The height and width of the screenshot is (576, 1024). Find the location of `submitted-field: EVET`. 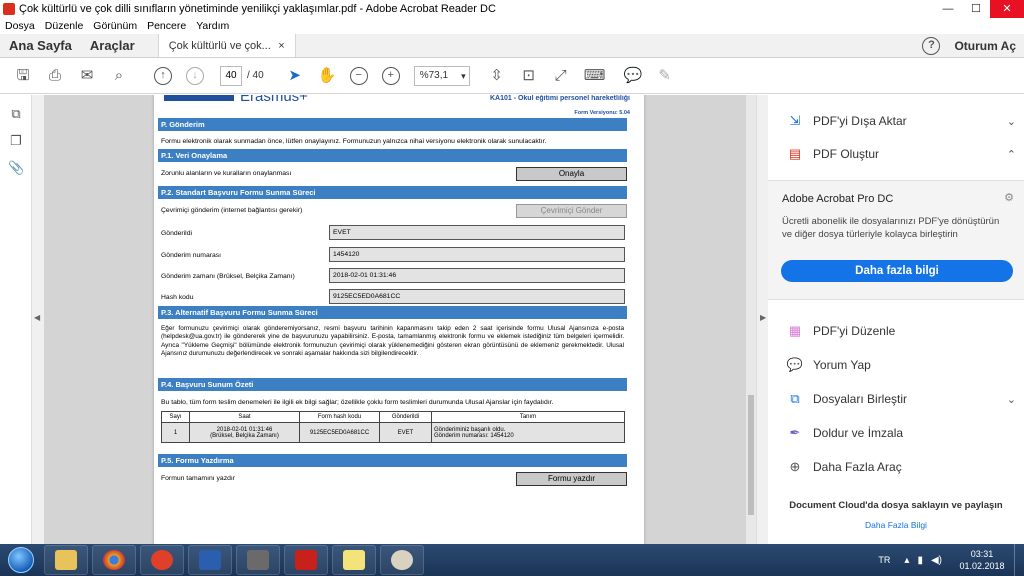

submitted-field: EVET is located at coordinates (477, 232).